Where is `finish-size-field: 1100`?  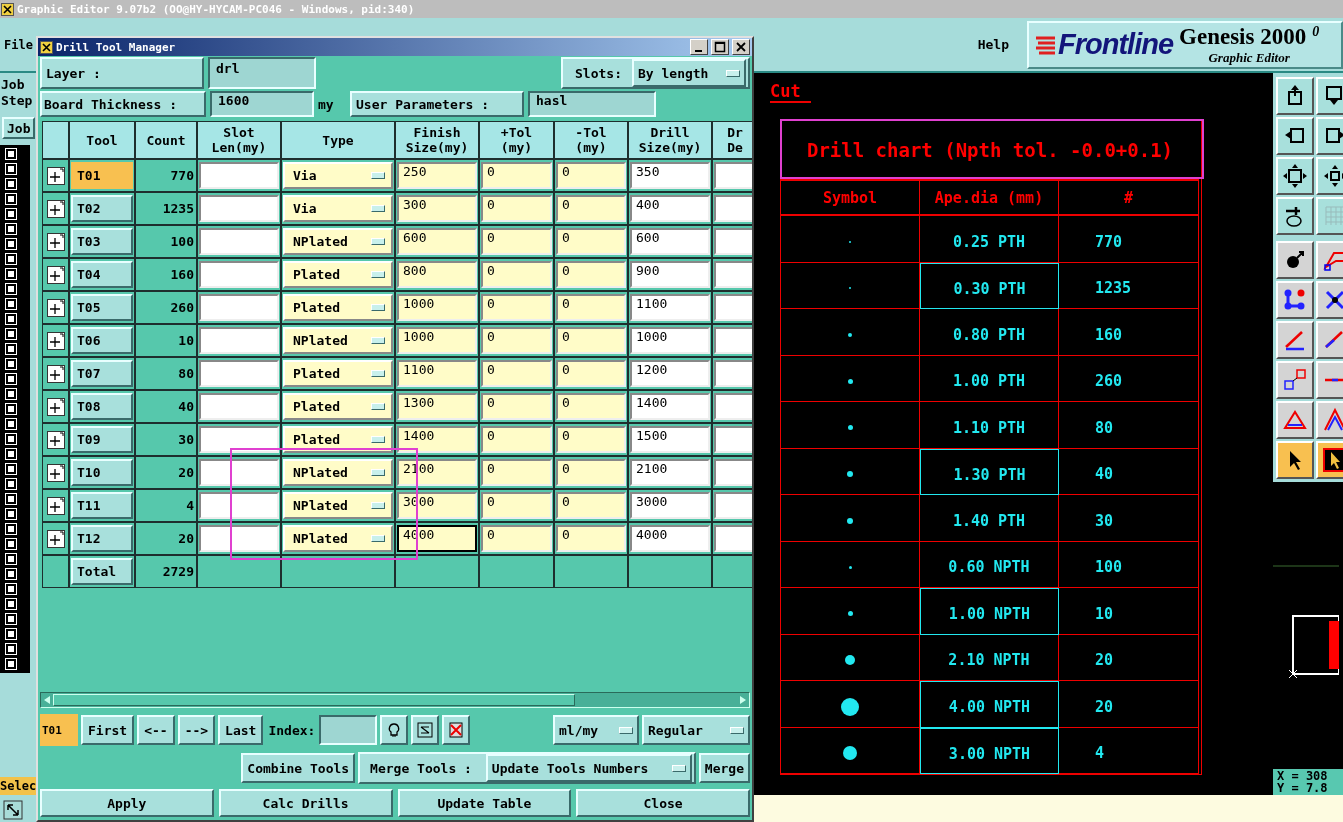 finish-size-field: 1100 is located at coordinates (437, 373).